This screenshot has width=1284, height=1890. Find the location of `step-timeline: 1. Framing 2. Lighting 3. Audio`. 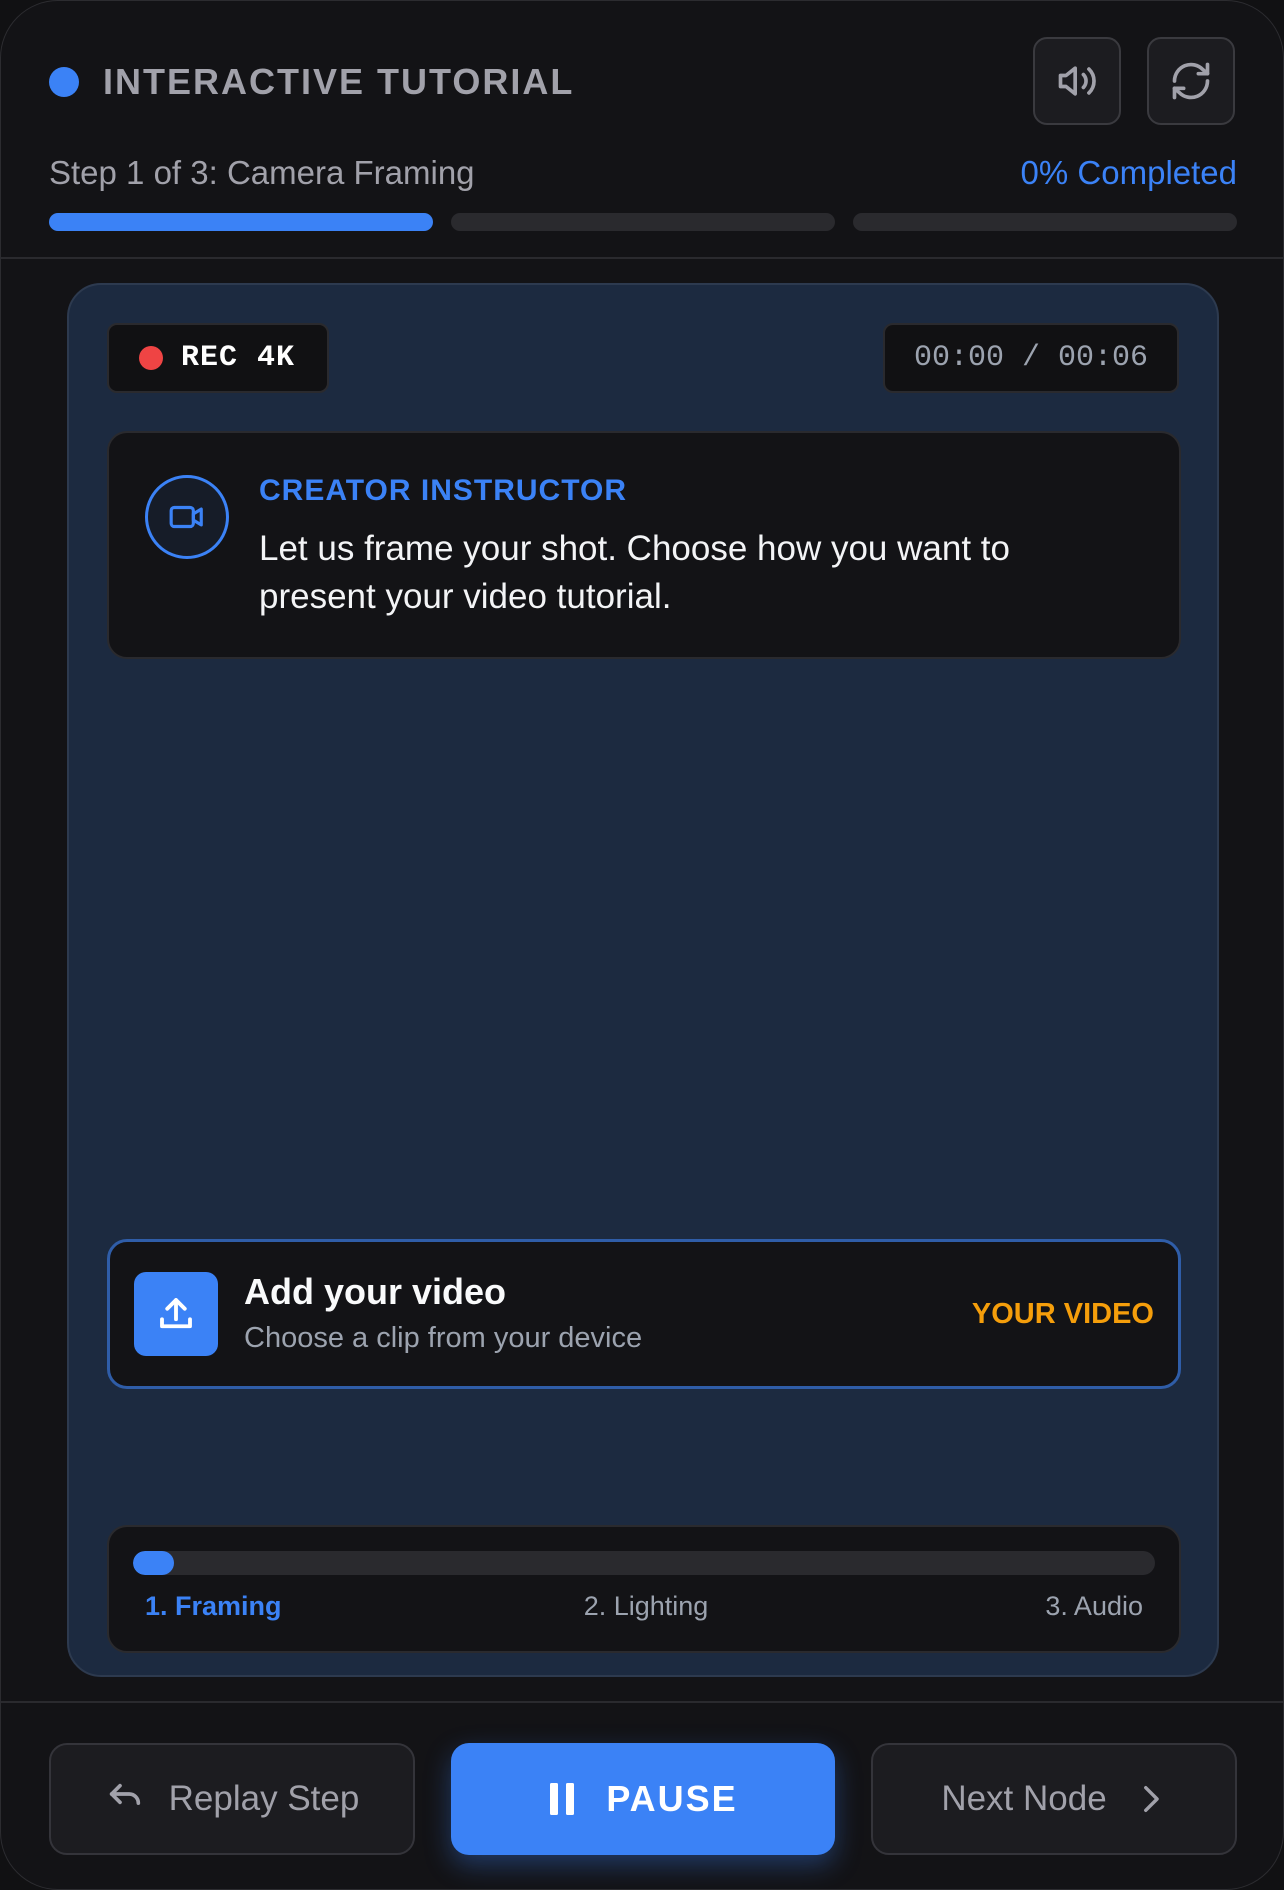

step-timeline: 1. Framing 2. Lighting 3. Audio is located at coordinates (644, 1589).